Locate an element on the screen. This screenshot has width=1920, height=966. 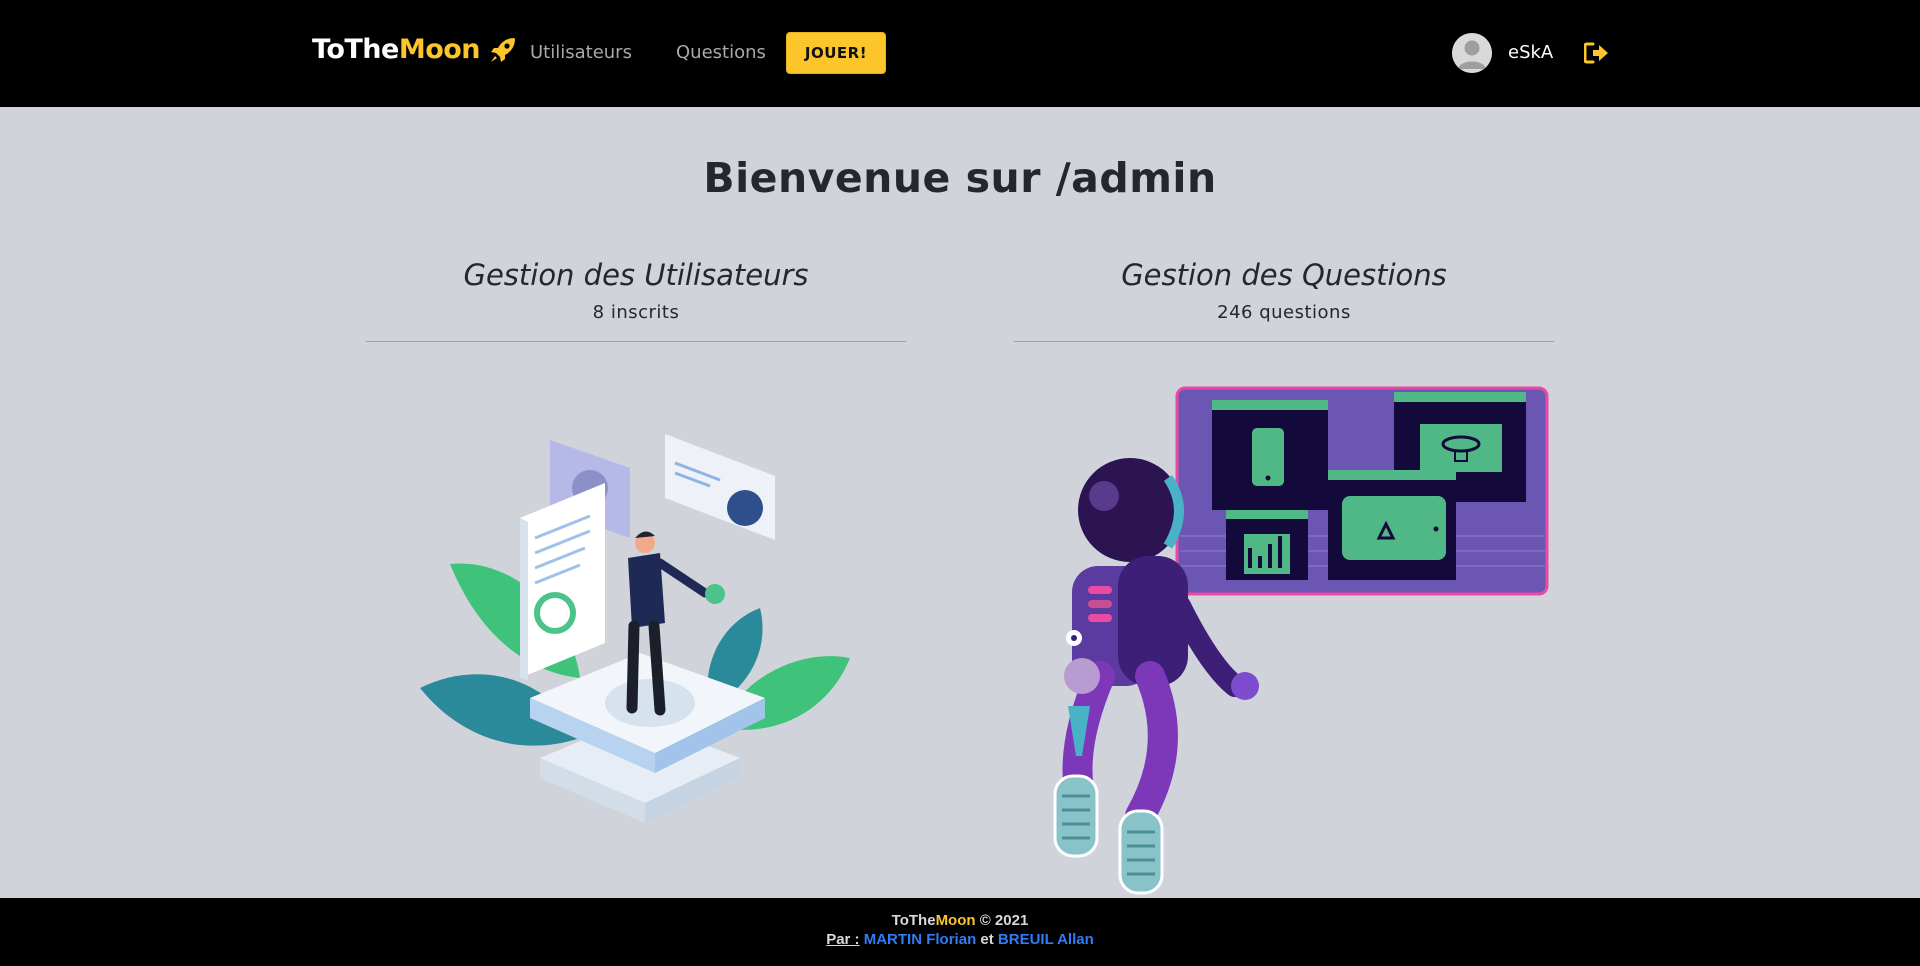
author-link-martin: MARTIN Florian is located at coordinates (920, 939).